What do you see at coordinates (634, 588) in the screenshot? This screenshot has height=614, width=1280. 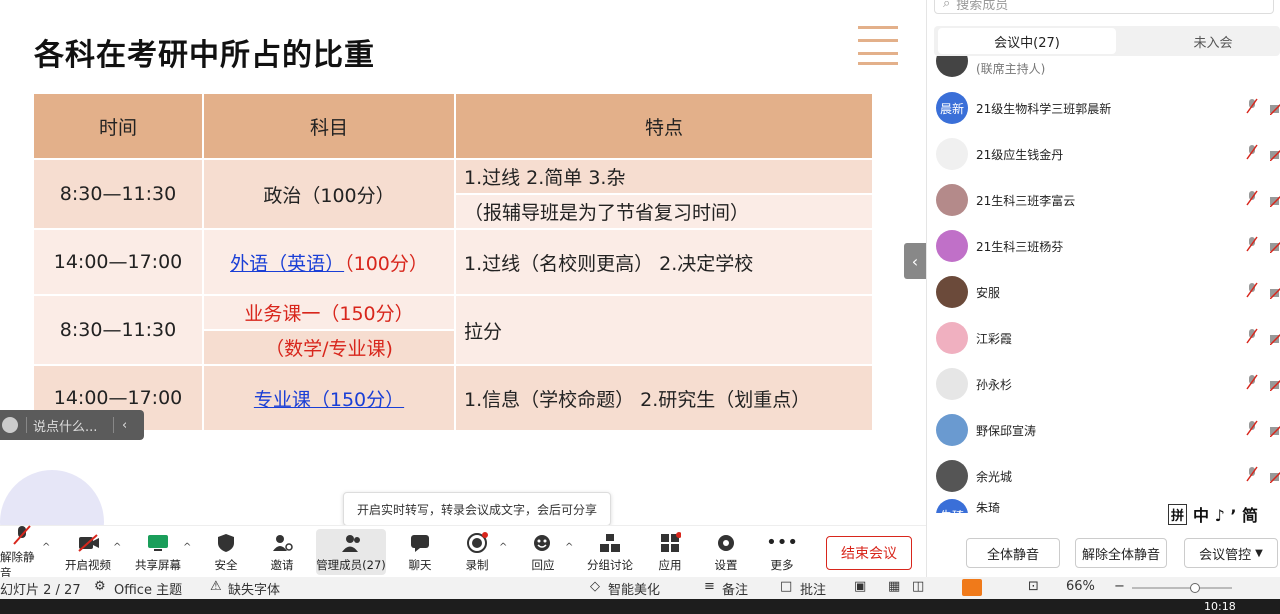 I see `beautify-button: 智能美化` at bounding box center [634, 588].